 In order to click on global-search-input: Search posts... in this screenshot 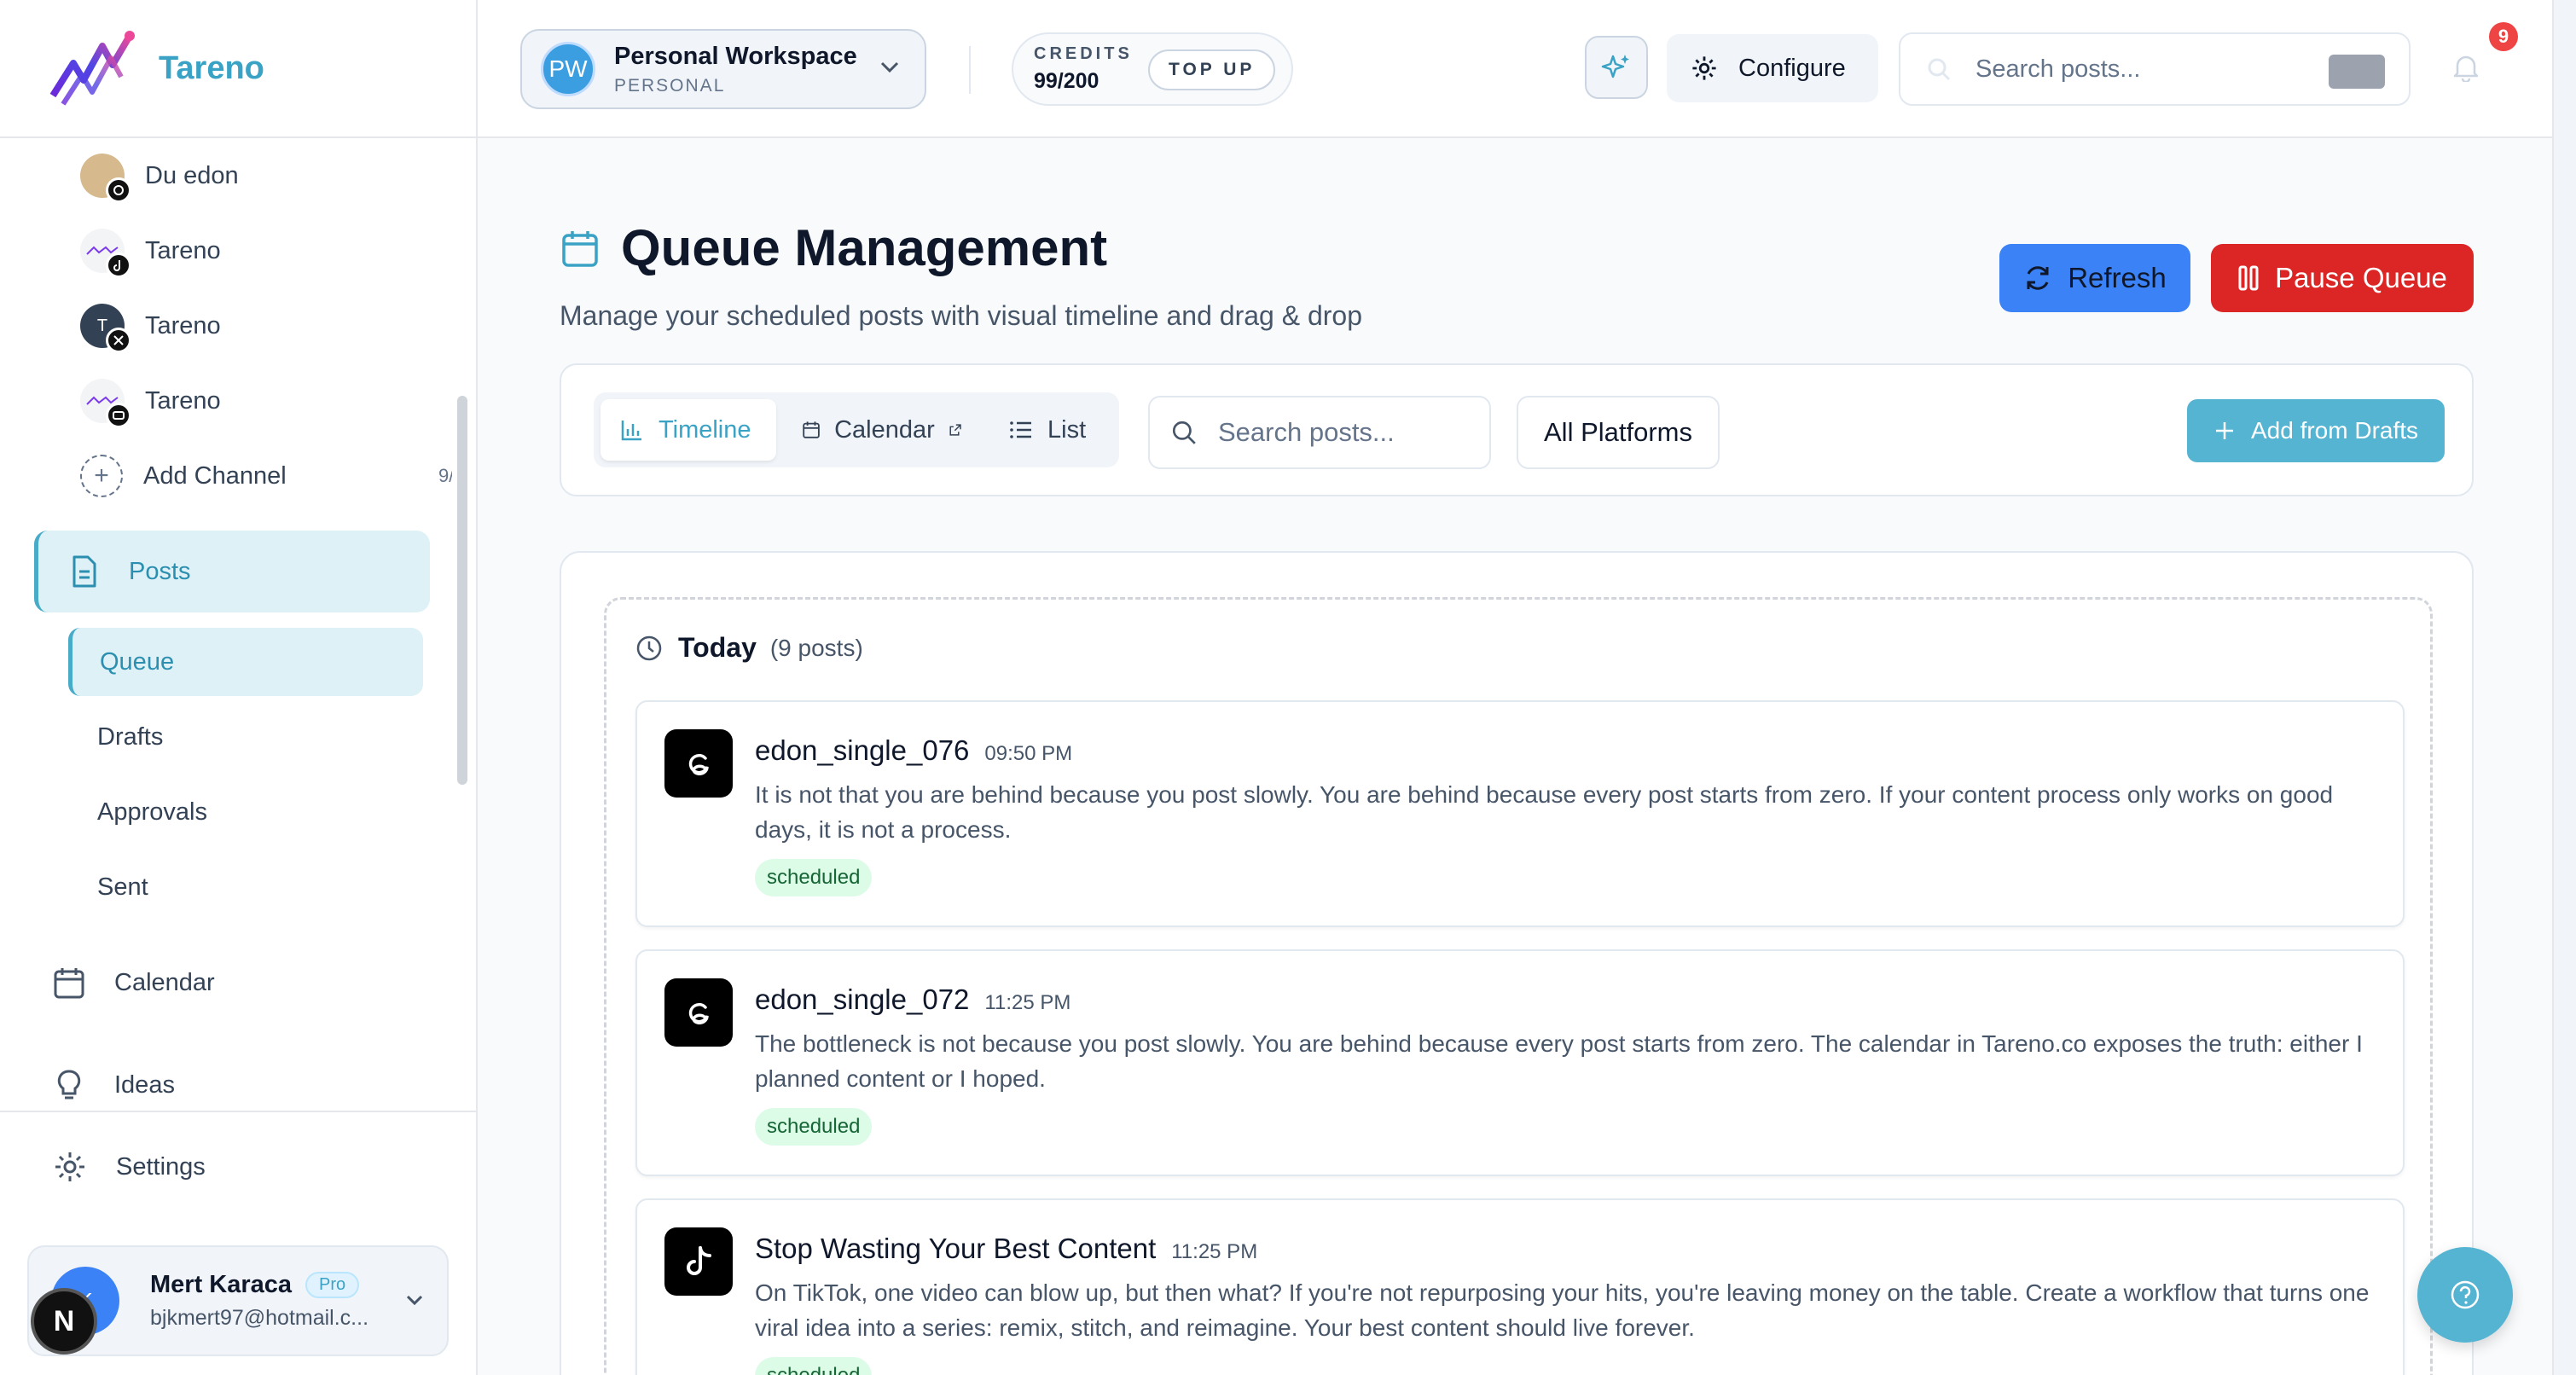, I will do `click(2155, 69)`.